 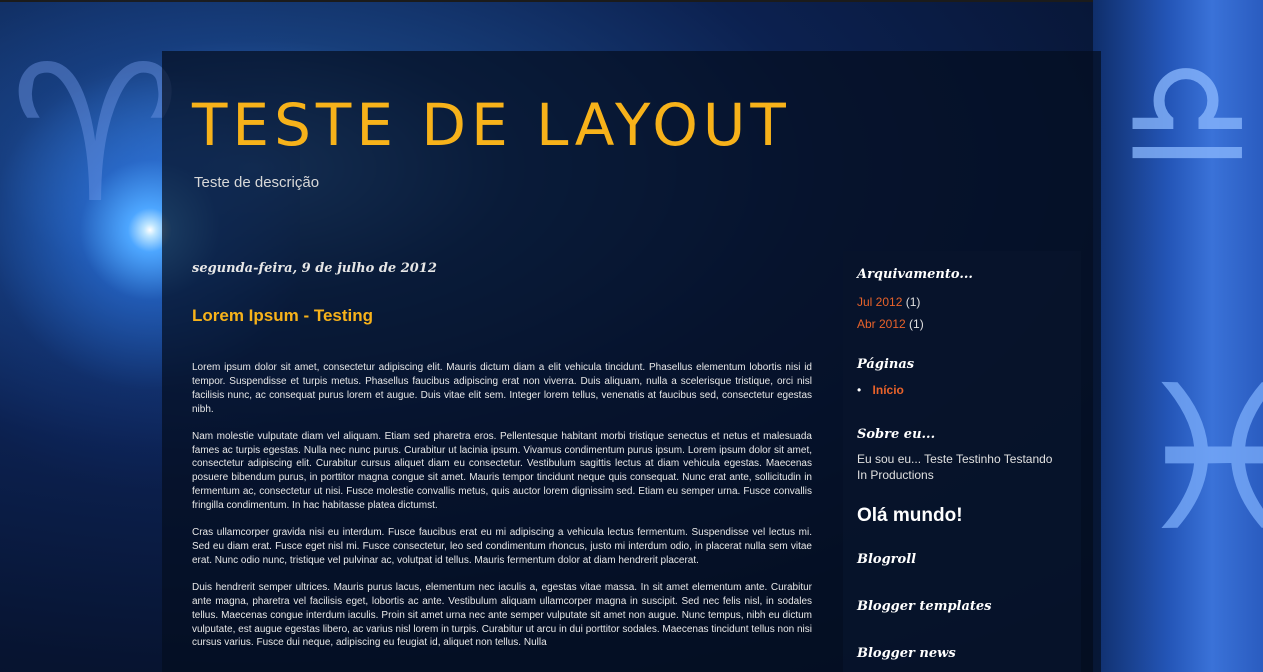 What do you see at coordinates (879, 302) in the screenshot?
I see `archive-link: Jul 2012` at bounding box center [879, 302].